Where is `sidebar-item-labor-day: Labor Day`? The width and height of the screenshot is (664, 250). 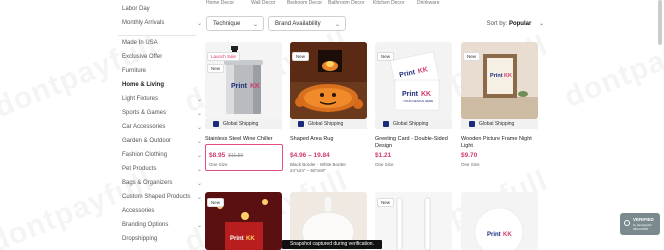
sidebar-item-labor-day: Labor Day is located at coordinates (136, 9).